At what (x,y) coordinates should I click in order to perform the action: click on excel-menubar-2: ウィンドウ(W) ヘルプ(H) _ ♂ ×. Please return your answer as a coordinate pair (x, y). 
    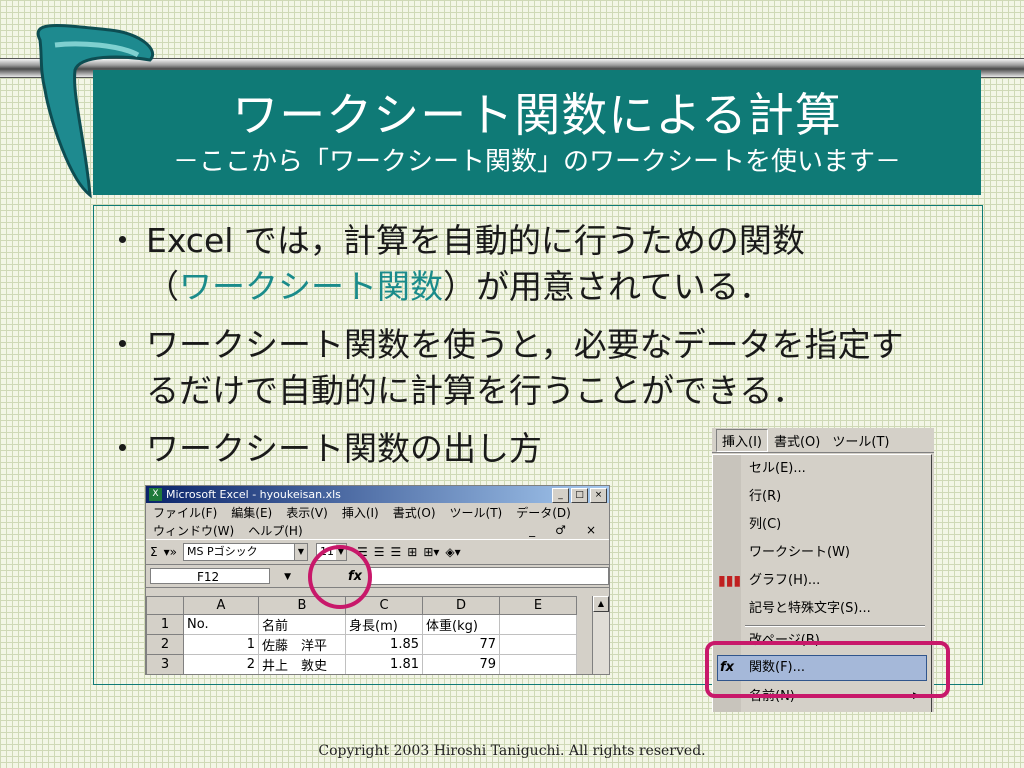
    Looking at the image, I should click on (377, 530).